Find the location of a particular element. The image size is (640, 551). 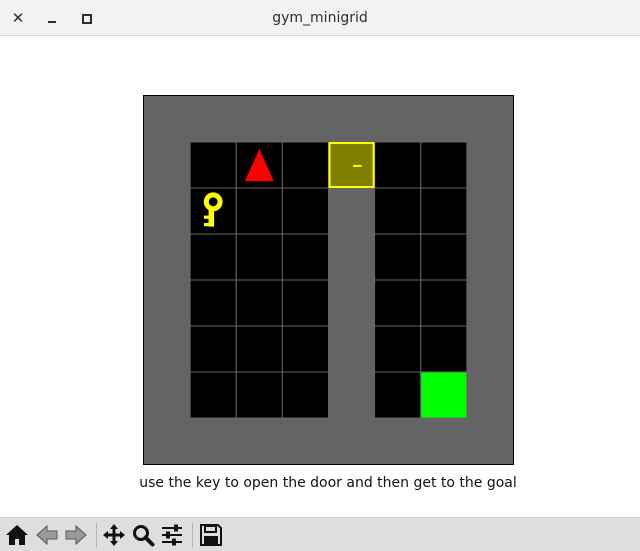

arrow-left-icon is located at coordinates (47, 535).